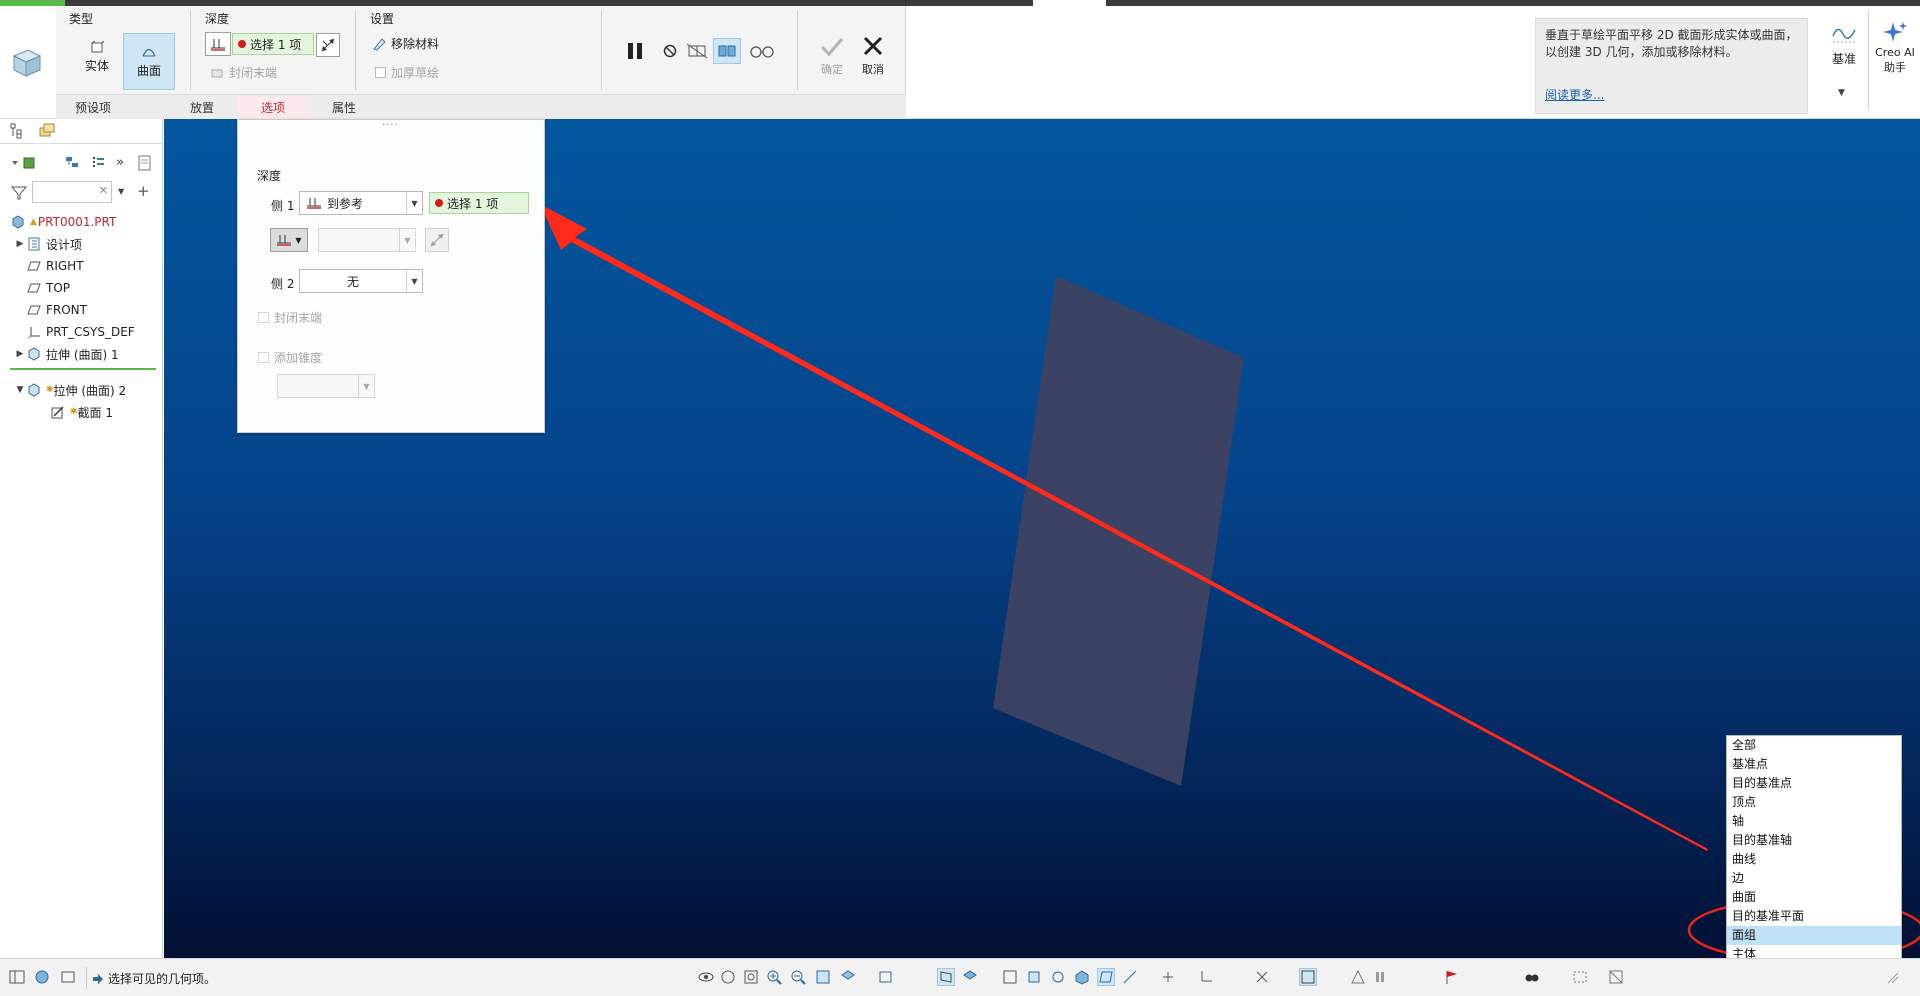 The width and height of the screenshot is (1920, 996). I want to click on shaded-icon, so click(1082, 977).